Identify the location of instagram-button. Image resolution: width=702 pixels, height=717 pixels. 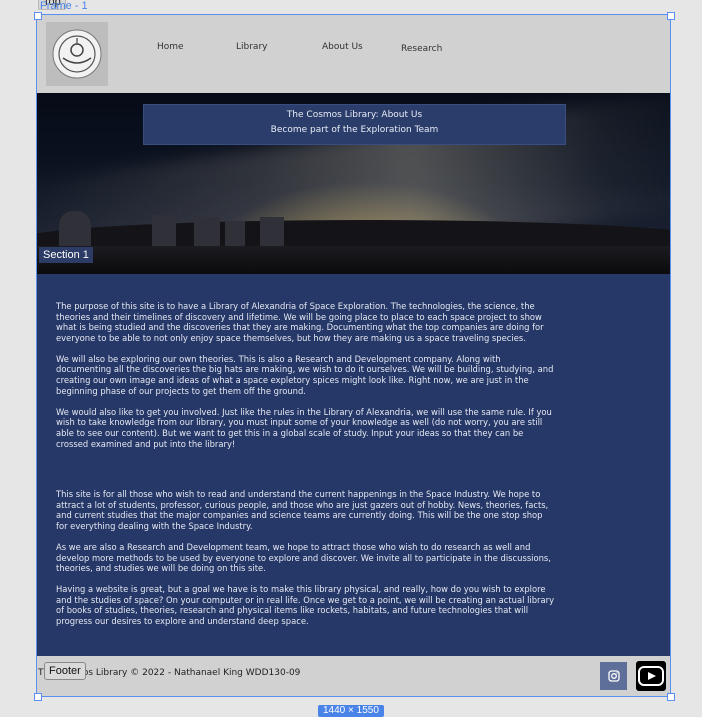
(613, 676).